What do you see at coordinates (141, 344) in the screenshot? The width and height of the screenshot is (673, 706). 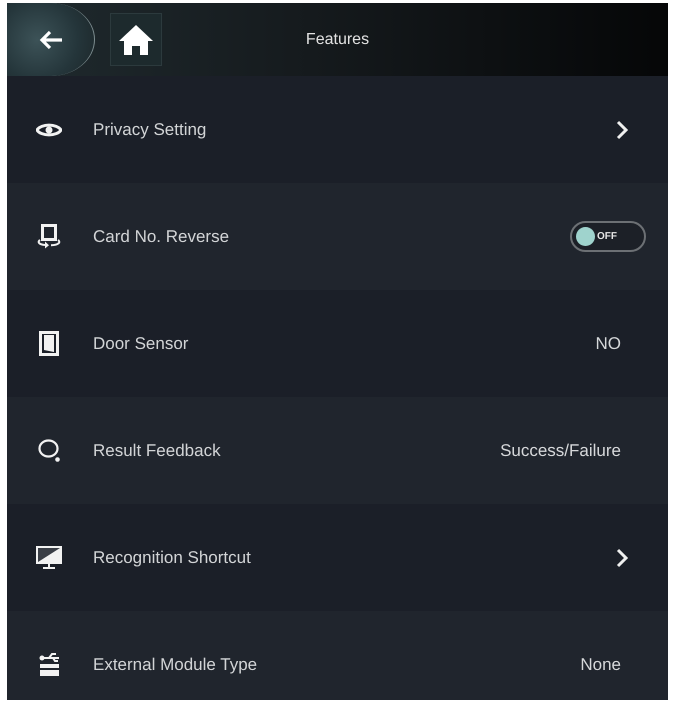 I see `setting-label: Door Sensor` at bounding box center [141, 344].